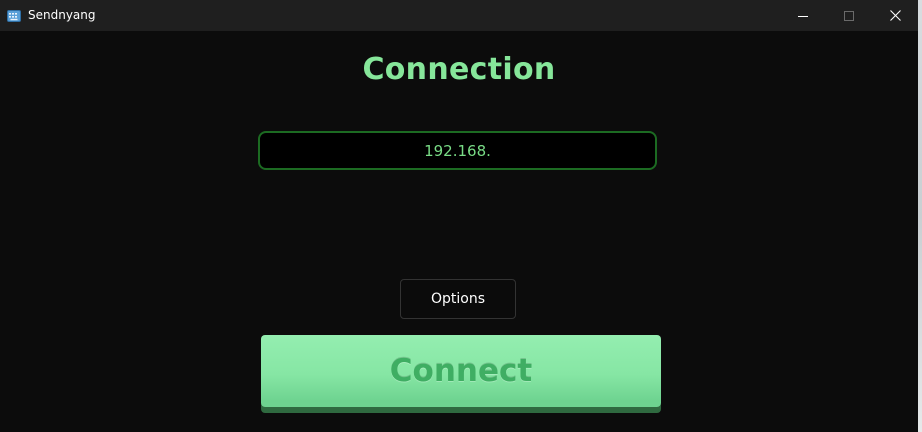 The width and height of the screenshot is (922, 432). Describe the element at coordinates (920, 216) in the screenshot. I see `desktop-background` at that location.